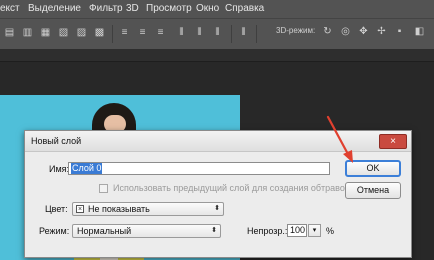 The width and height of the screenshot is (434, 260). What do you see at coordinates (345, 32) in the screenshot?
I see `3d-roll-icon: ◎` at bounding box center [345, 32].